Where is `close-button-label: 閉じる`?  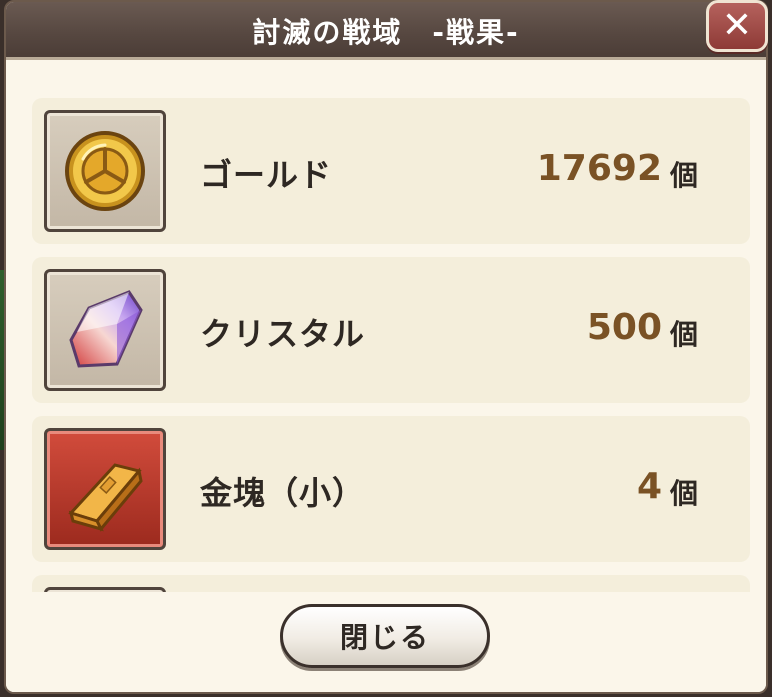
close-button-label: 閉じる is located at coordinates (384, 637).